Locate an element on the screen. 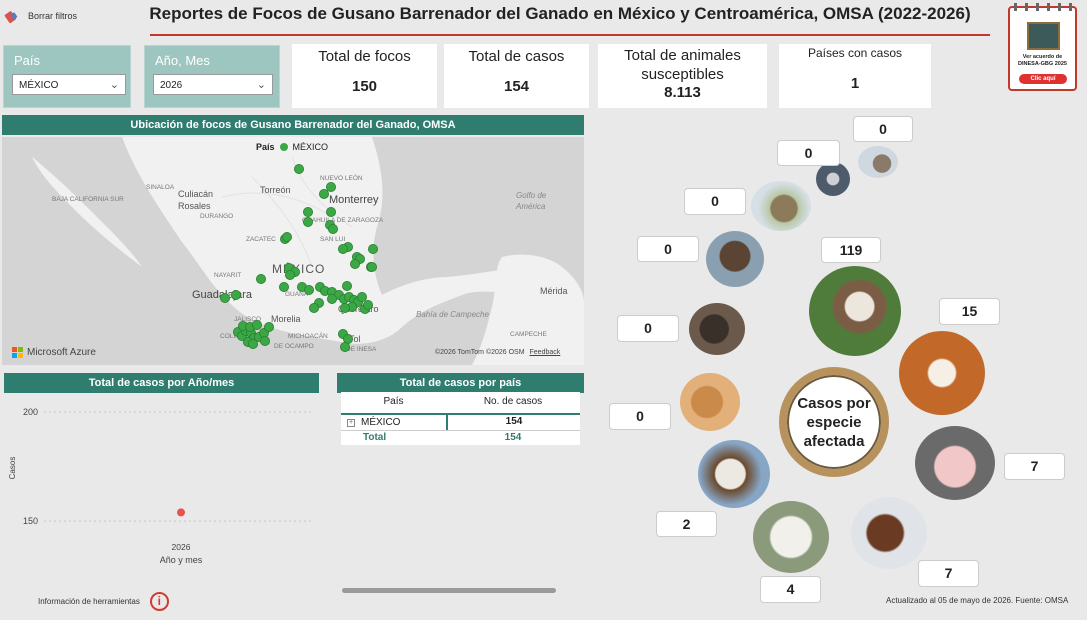 This screenshot has height=620, width=1087. wild-boar-count: 0 is located at coordinates (648, 328).